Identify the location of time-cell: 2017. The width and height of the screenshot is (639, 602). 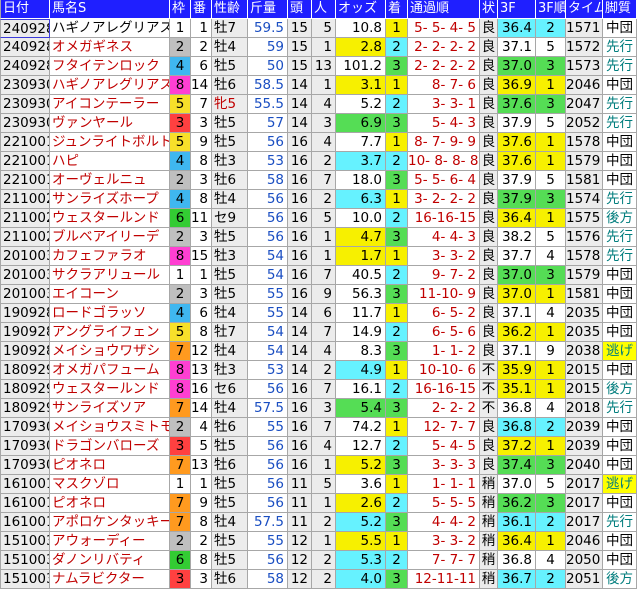
(584, 484).